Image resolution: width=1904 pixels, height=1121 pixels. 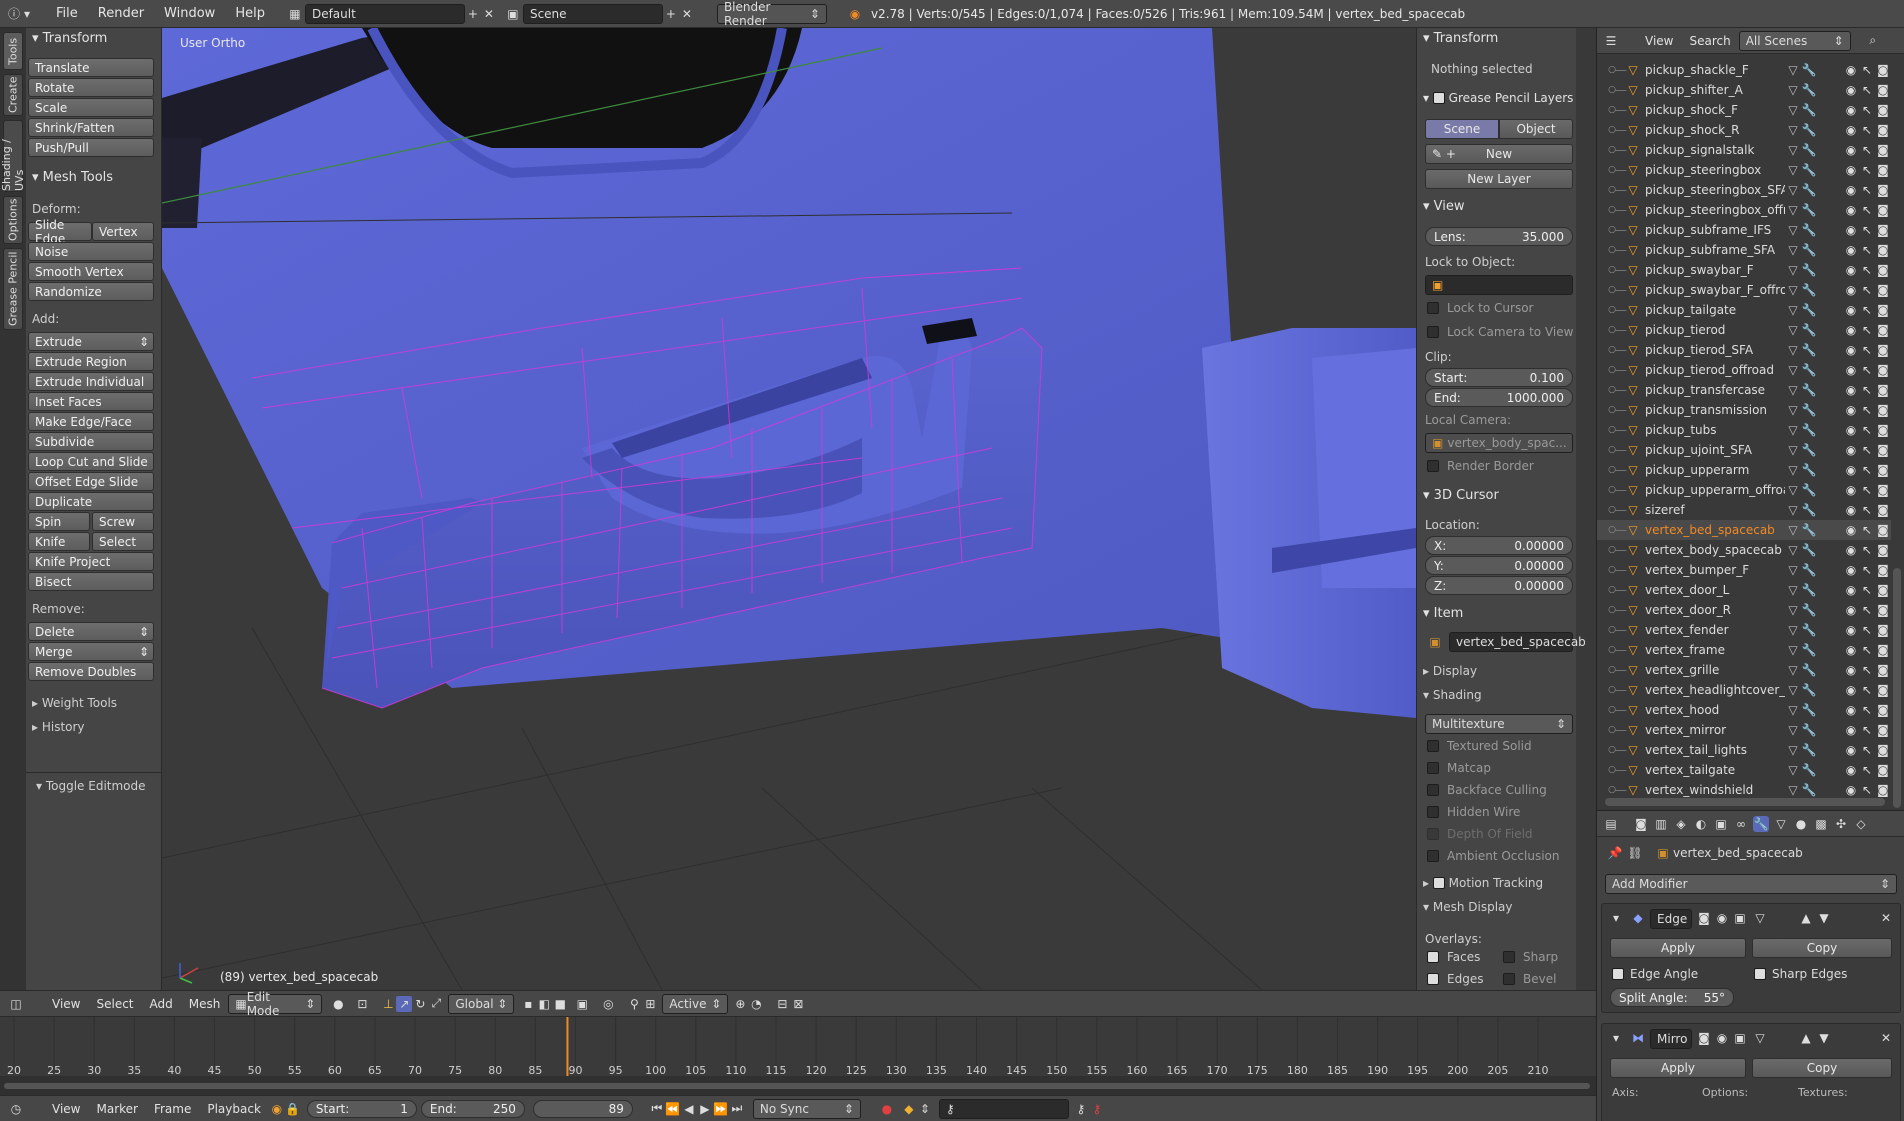 What do you see at coordinates (91, 147) in the screenshot?
I see `push-pull-button: Push/Pull` at bounding box center [91, 147].